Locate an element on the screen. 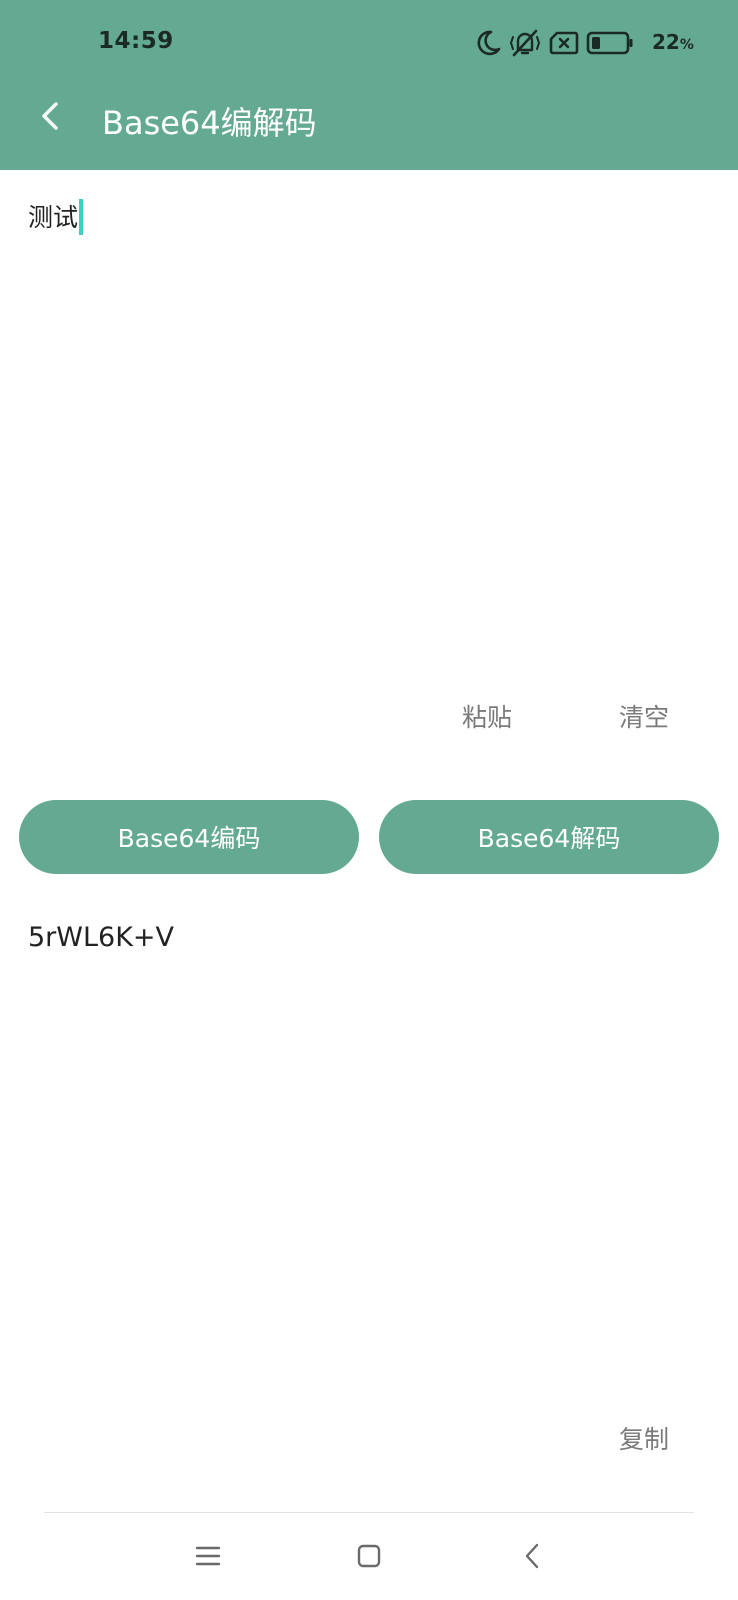 The width and height of the screenshot is (738, 1600). home-button is located at coordinates (369, 1556).